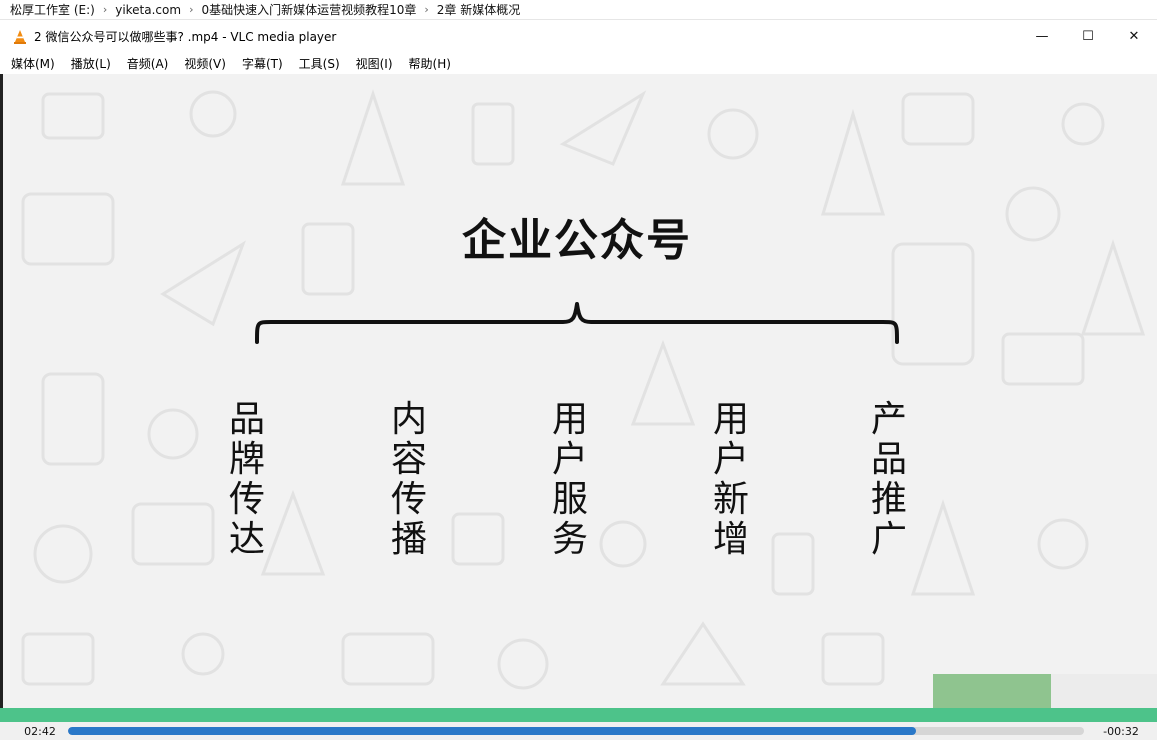 The height and width of the screenshot is (740, 1157). Describe the element at coordinates (730, 479) in the screenshot. I see `branch-user-growth: 用户新增` at that location.